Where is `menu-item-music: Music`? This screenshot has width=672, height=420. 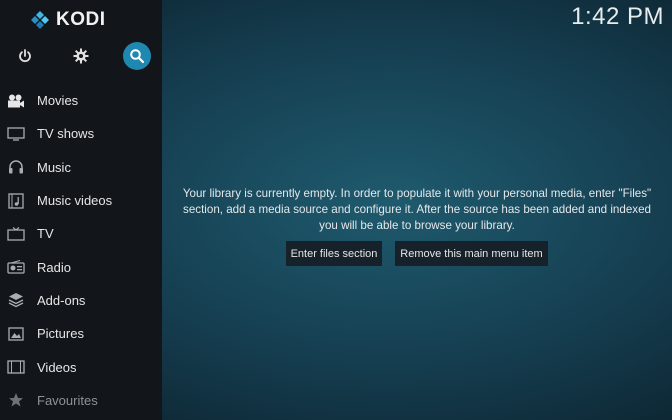
menu-item-music: Music is located at coordinates (81, 167).